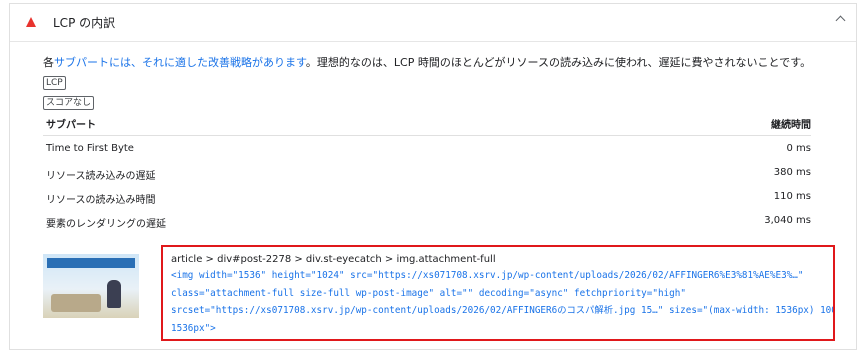  What do you see at coordinates (427, 122) in the screenshot?
I see `table-header: サブパート 継続時間` at bounding box center [427, 122].